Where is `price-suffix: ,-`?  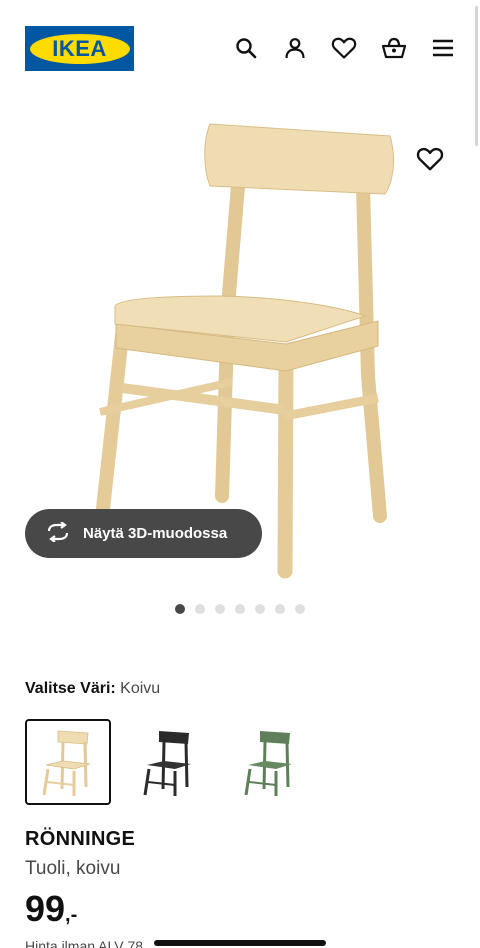 price-suffix: ,- is located at coordinates (71, 915).